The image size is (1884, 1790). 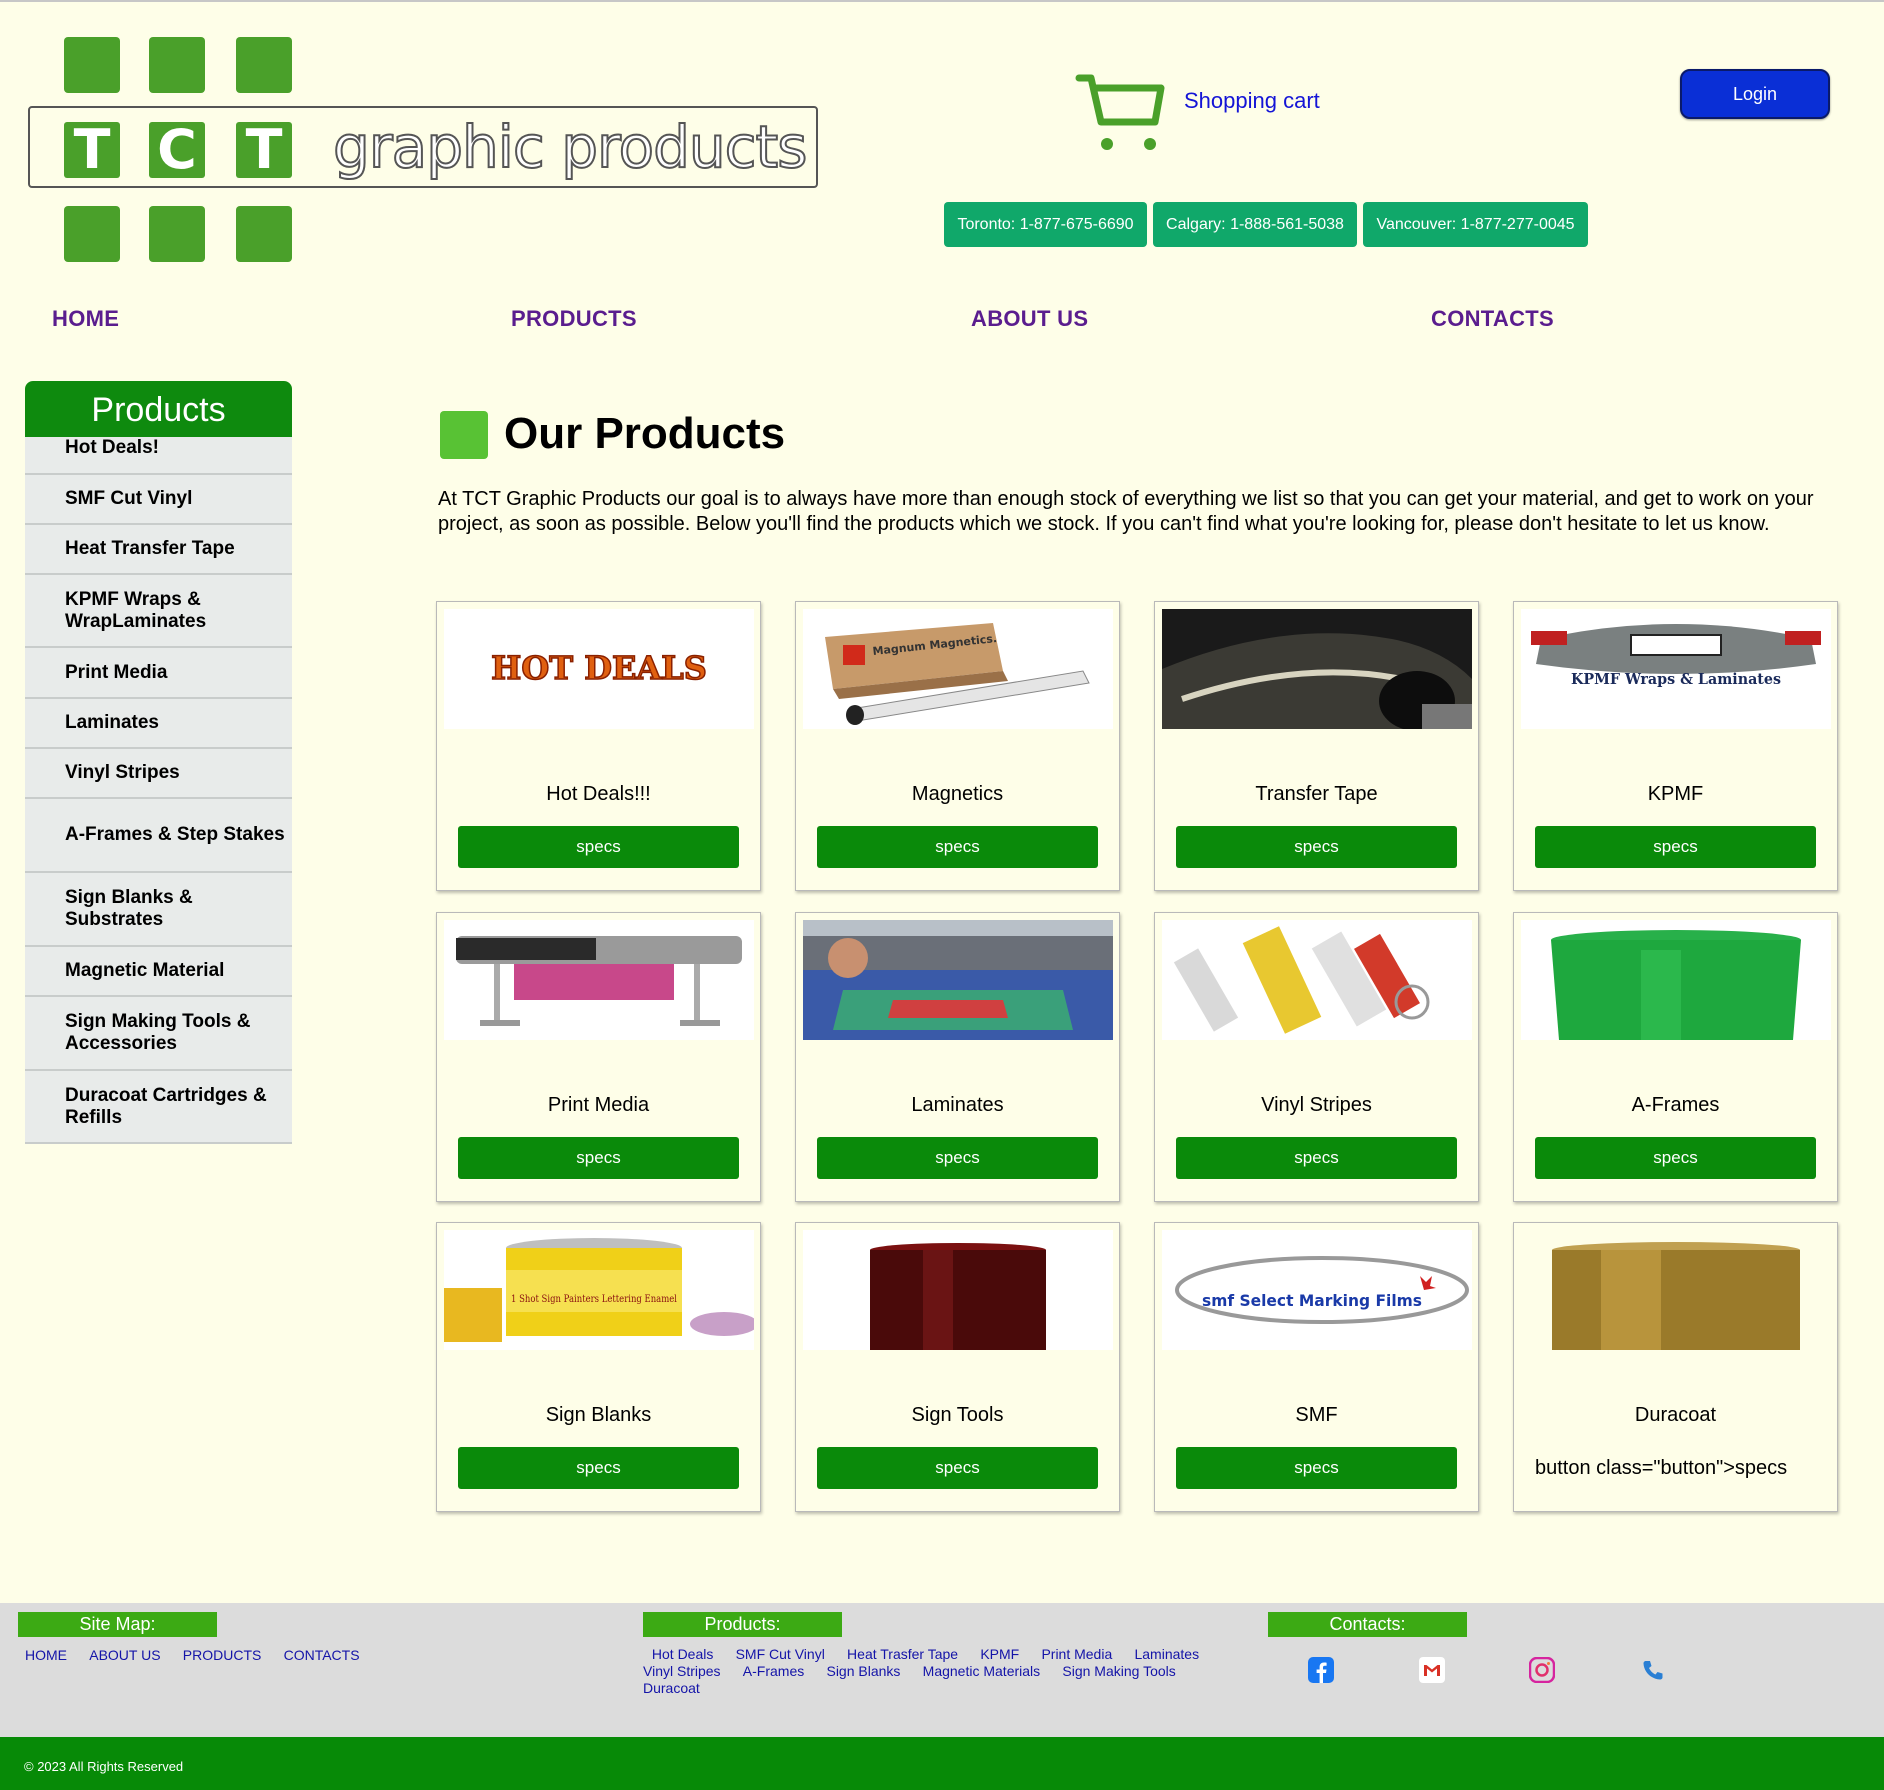 What do you see at coordinates (773, 1671) in the screenshot?
I see `footer-link-a-frames: A-Frames` at bounding box center [773, 1671].